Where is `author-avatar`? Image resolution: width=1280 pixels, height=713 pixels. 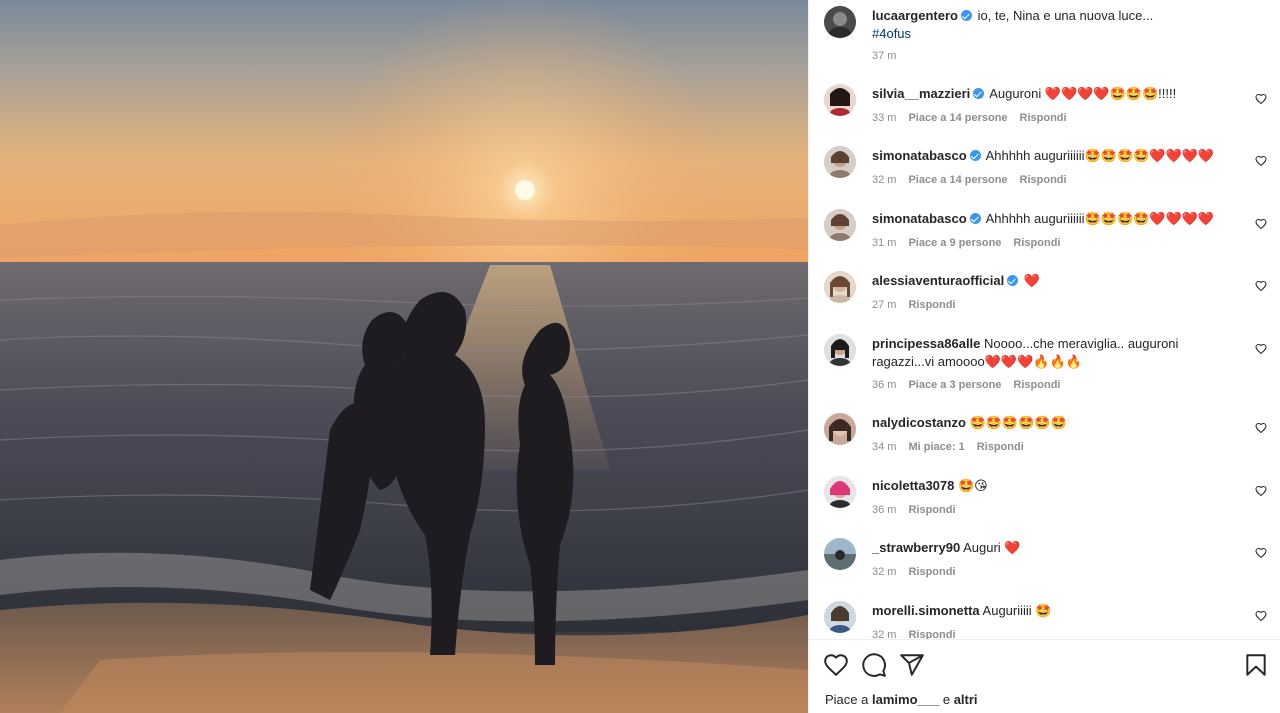
author-avatar is located at coordinates (840, 22).